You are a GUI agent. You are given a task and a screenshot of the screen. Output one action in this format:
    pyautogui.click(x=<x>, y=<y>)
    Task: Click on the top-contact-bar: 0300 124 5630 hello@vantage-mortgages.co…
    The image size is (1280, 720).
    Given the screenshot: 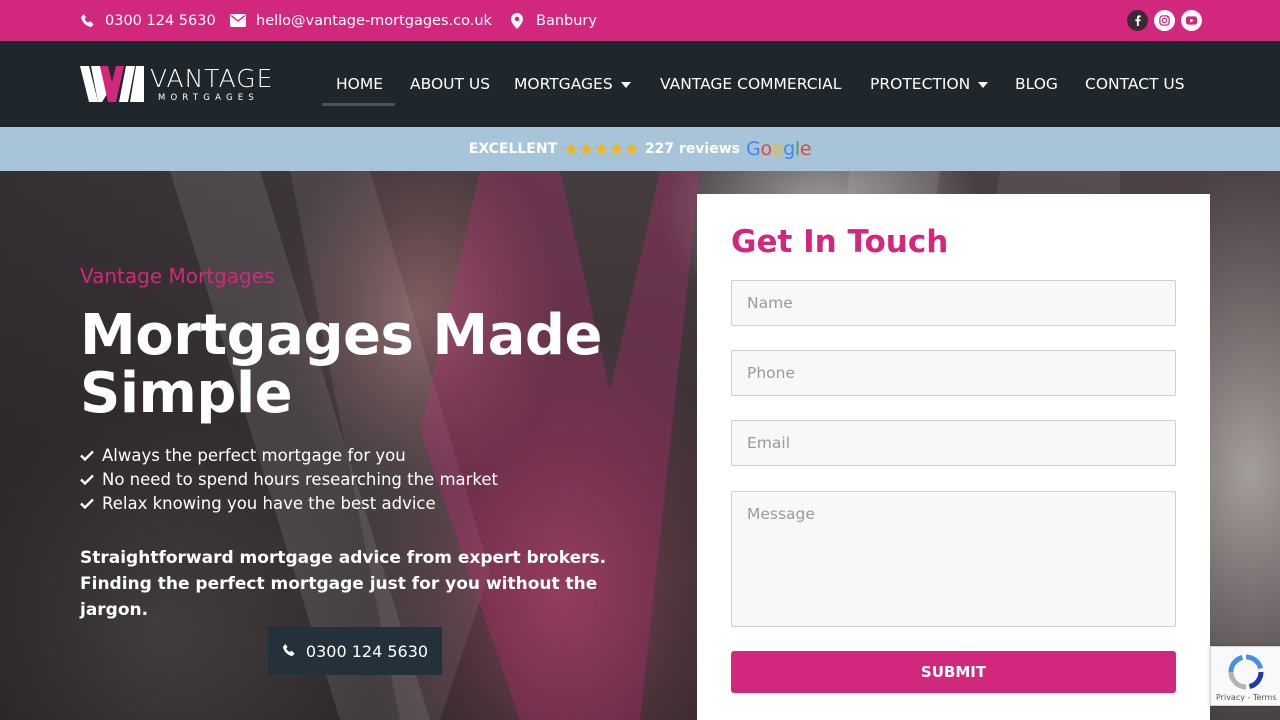 What is the action you would take?
    pyautogui.click(x=640, y=20)
    